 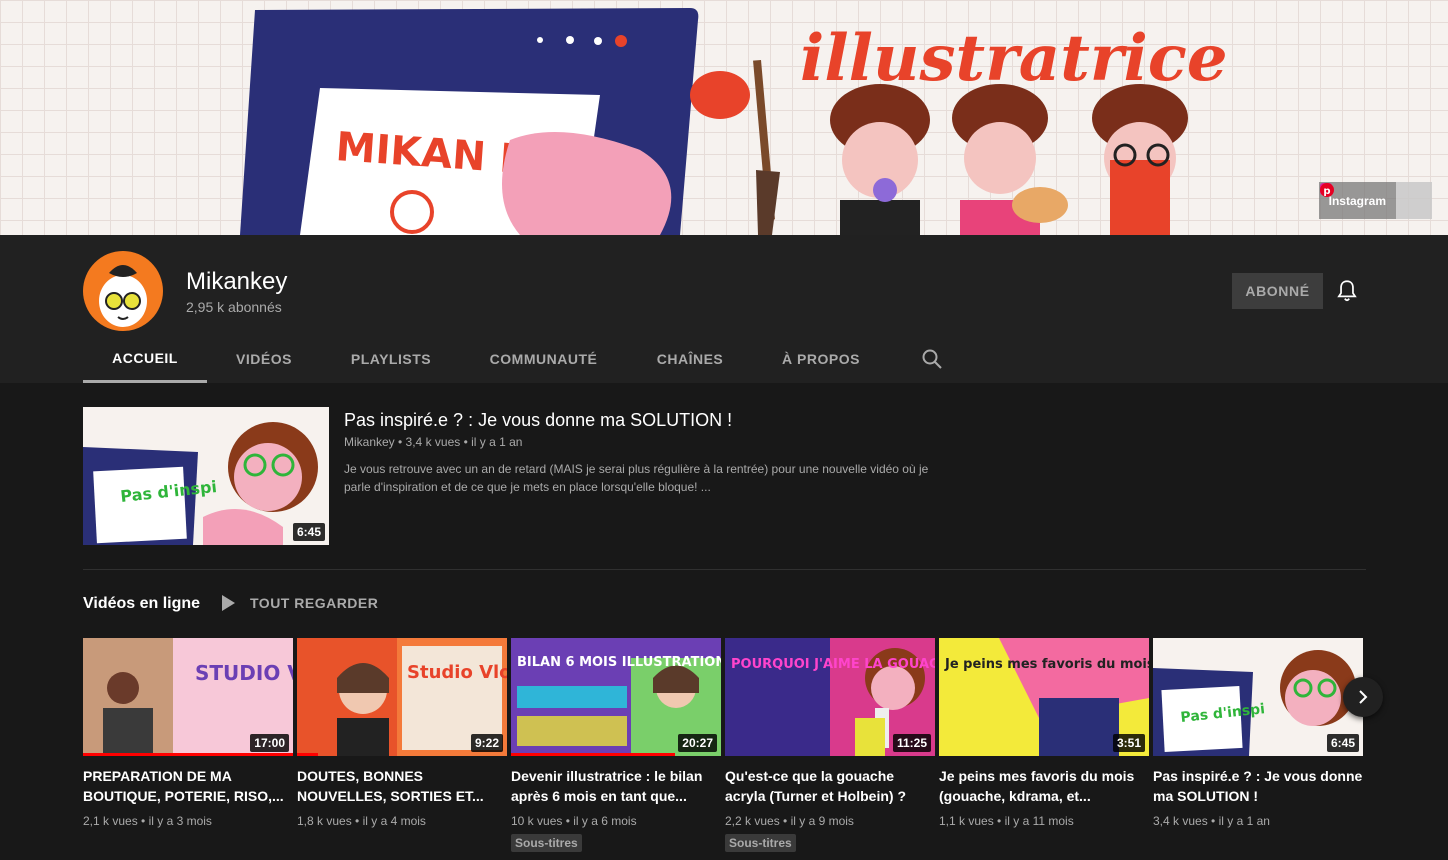 What do you see at coordinates (147, 821) in the screenshot?
I see `video-meta: 2,1 k vues • il y a 3 mois` at bounding box center [147, 821].